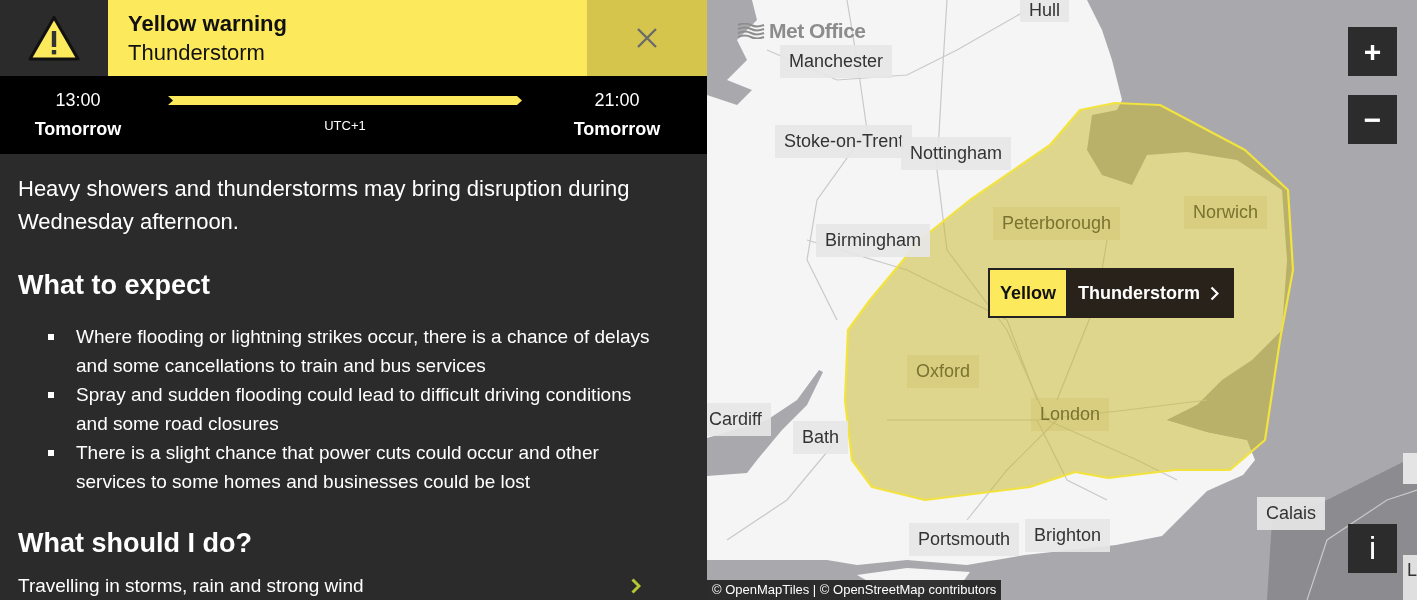 Image resolution: width=1417 pixels, height=600 pixels. Describe the element at coordinates (115, 285) in the screenshot. I see `section-heading: What to expect` at that location.